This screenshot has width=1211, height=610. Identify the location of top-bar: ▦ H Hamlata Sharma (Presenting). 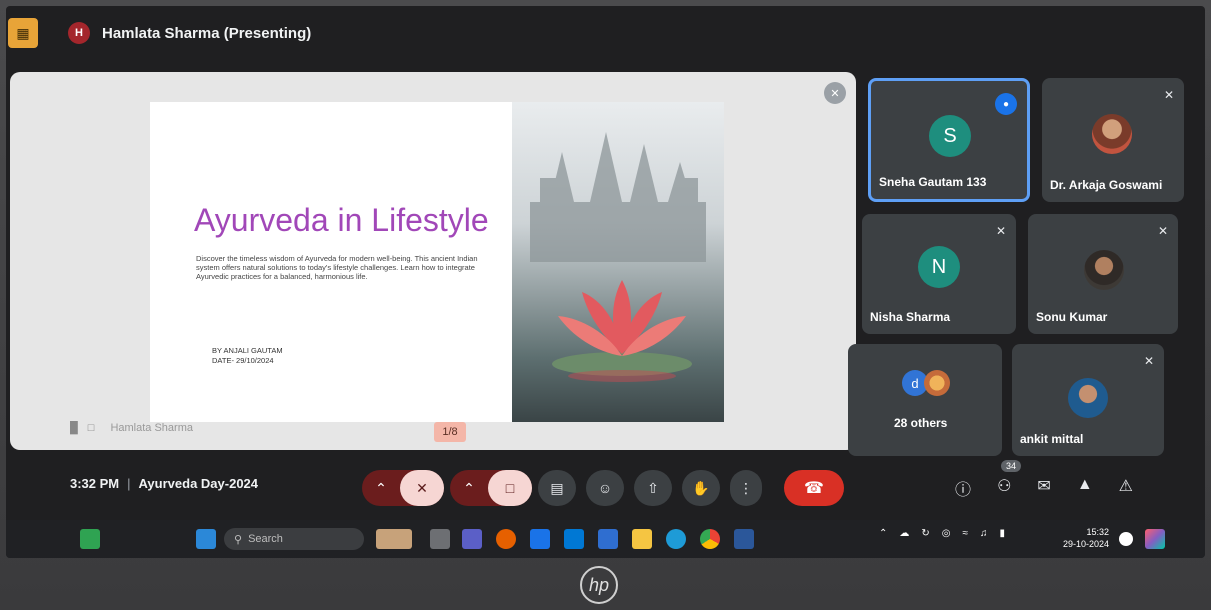
(605, 33).